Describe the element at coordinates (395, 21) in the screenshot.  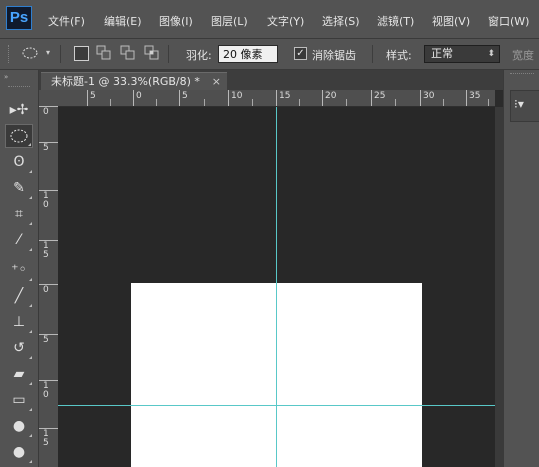
I see `menu-filter: 滤镜(T)` at that location.